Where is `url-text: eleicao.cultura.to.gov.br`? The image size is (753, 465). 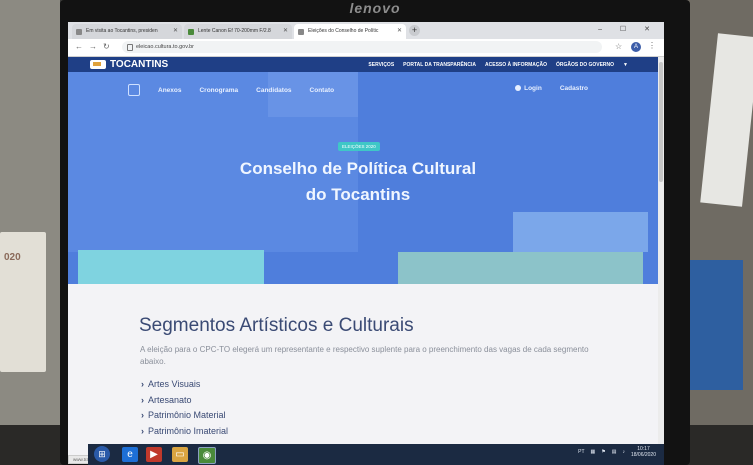
url-text: eleicao.cultura.to.gov.br is located at coordinates (165, 47).